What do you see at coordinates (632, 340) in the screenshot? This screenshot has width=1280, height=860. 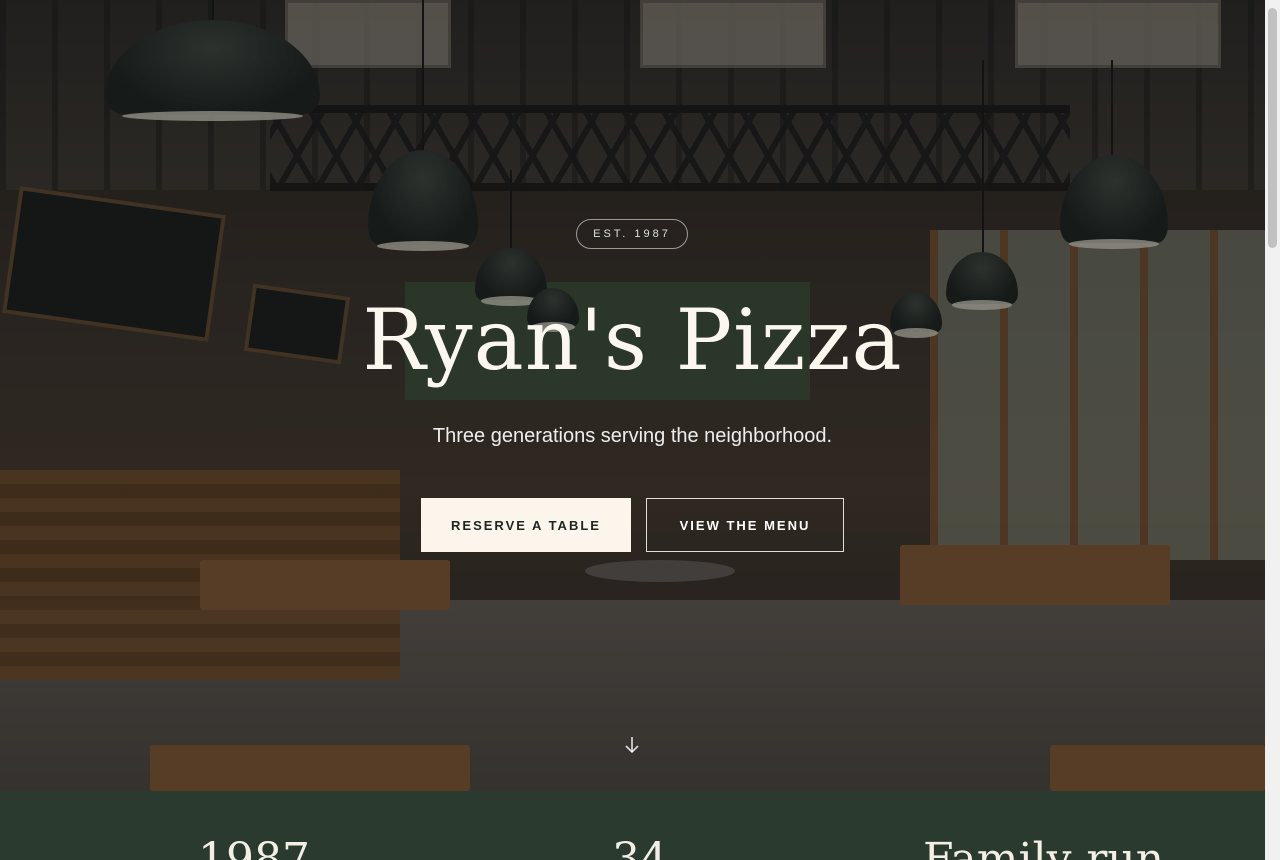 I see `restaurant-title: Ryan's Pizza` at bounding box center [632, 340].